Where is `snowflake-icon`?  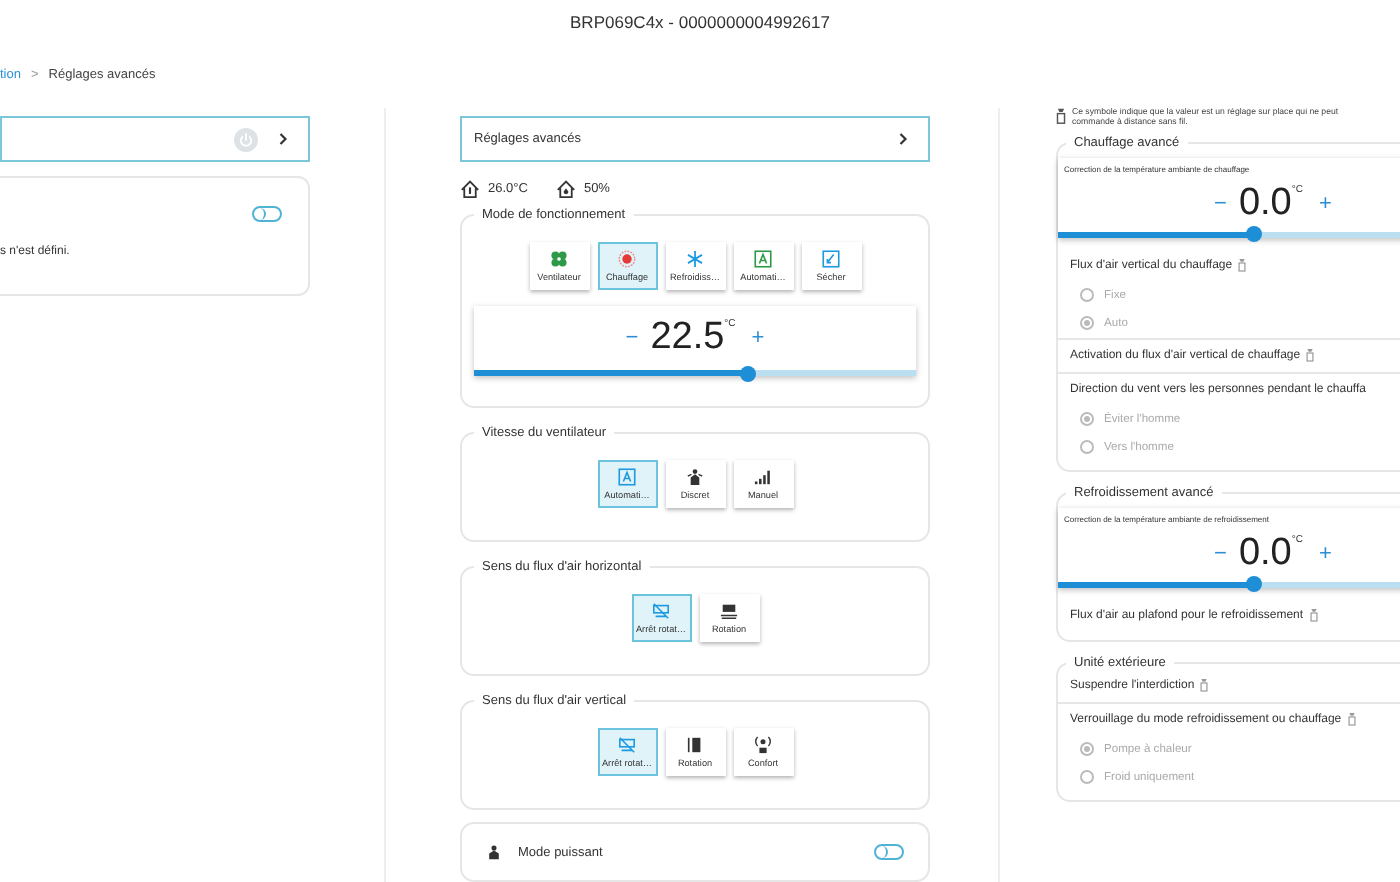 snowflake-icon is located at coordinates (695, 259).